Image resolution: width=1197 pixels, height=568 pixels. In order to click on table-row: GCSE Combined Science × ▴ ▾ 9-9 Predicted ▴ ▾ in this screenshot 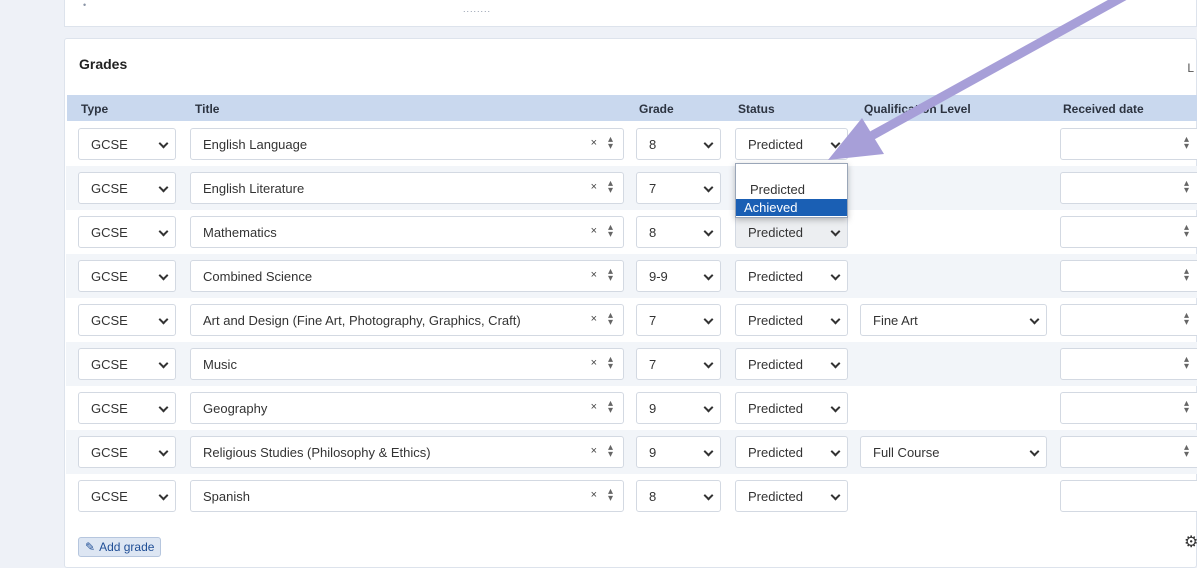, I will do `click(631, 276)`.